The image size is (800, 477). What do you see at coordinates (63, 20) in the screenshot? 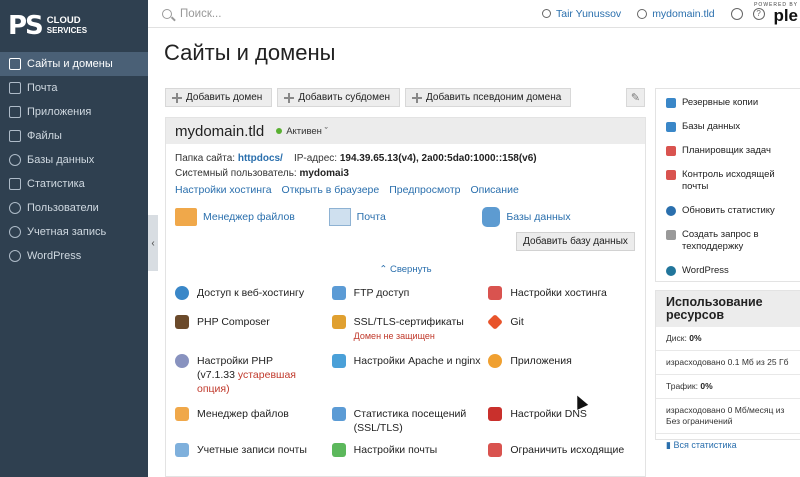
I see `logo-line1: CLOUD` at bounding box center [63, 20].